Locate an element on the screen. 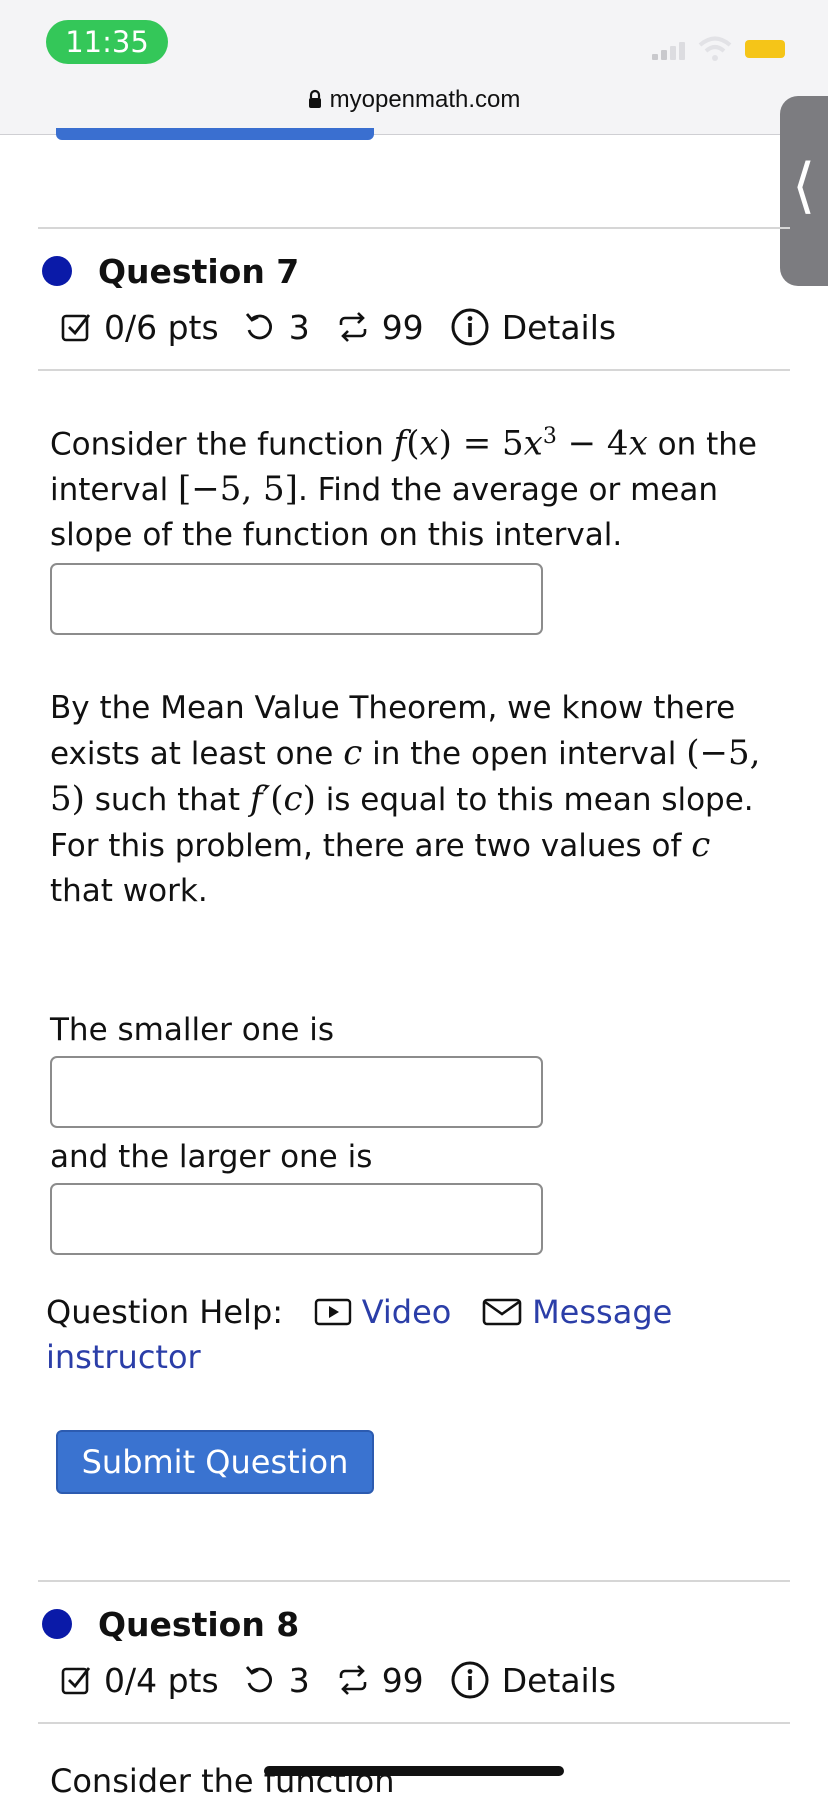 The width and height of the screenshot is (828, 1800). side-panel-handle: ⟨ is located at coordinates (804, 191).